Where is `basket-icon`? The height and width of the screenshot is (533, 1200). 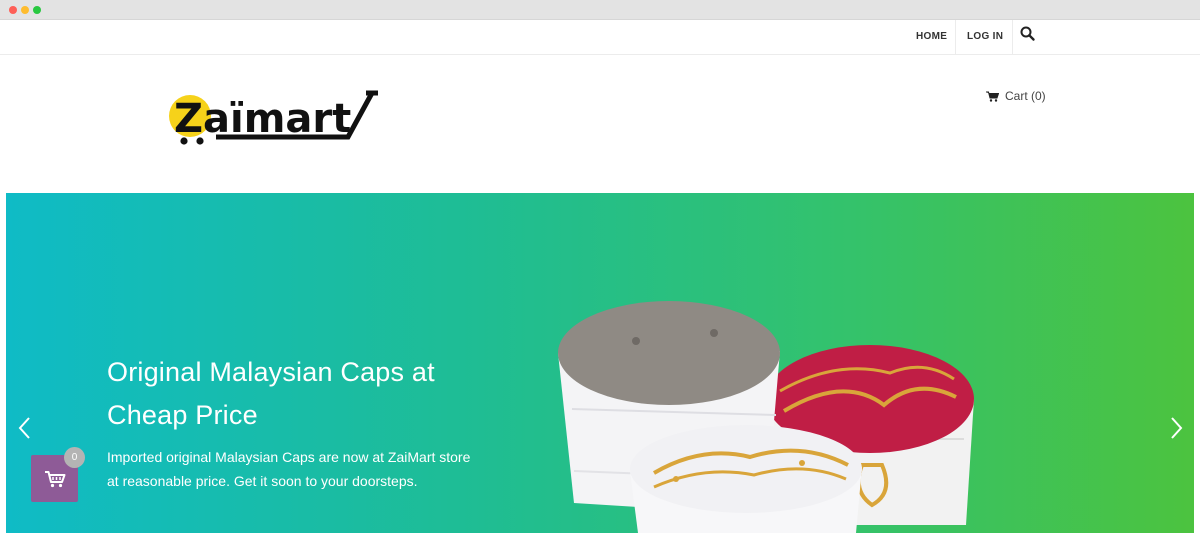 basket-icon is located at coordinates (54, 478).